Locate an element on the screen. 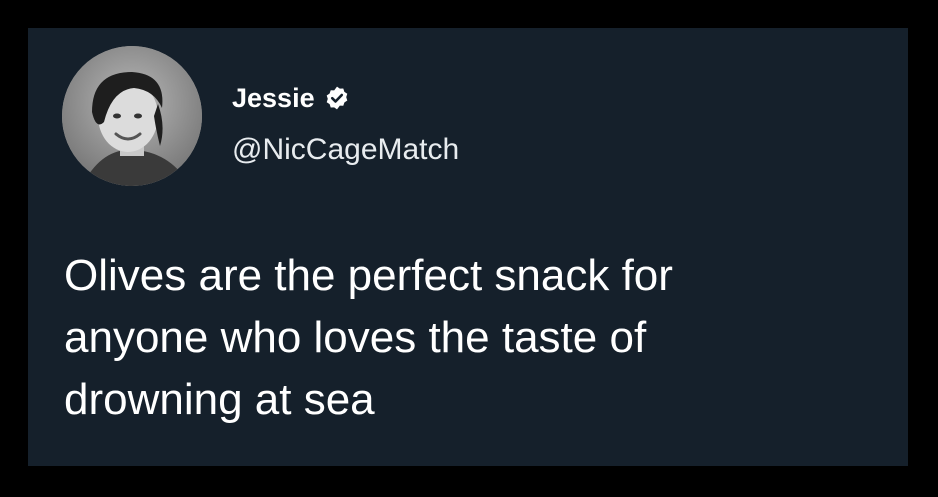 This screenshot has height=497, width=938. avatar is located at coordinates (132, 116).